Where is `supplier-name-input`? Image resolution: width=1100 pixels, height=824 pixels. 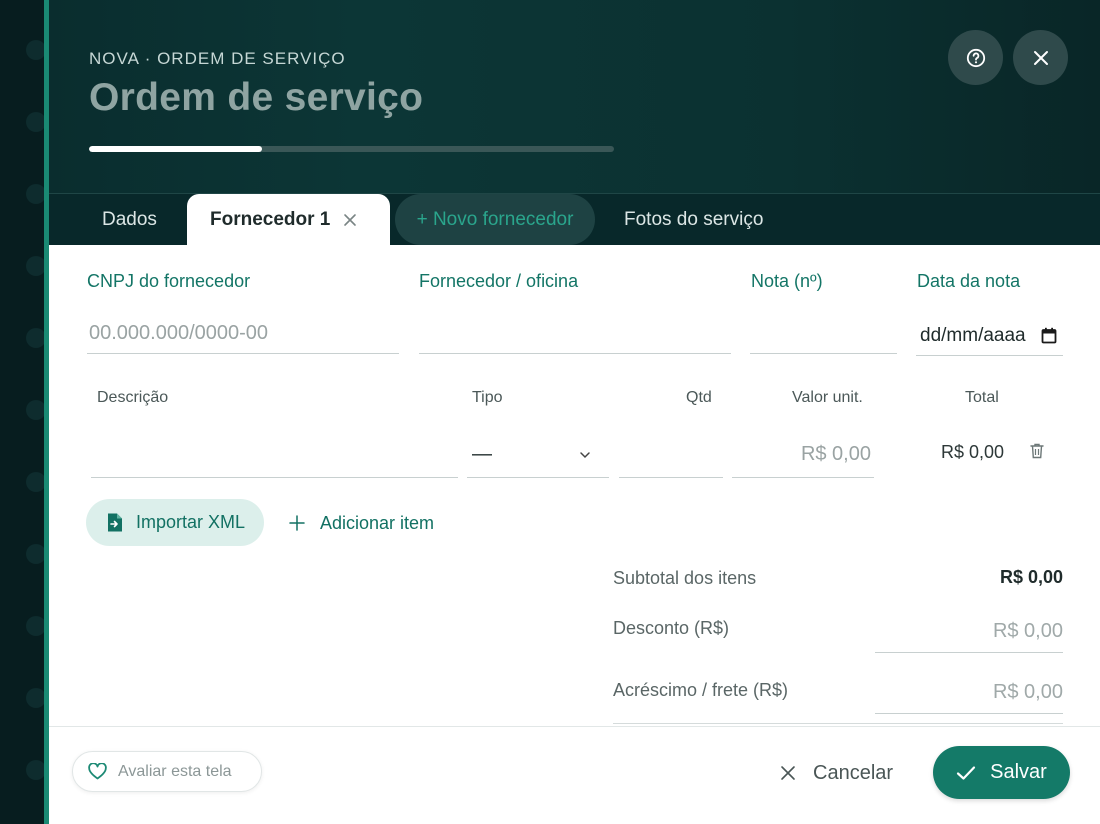 supplier-name-input is located at coordinates (575, 334).